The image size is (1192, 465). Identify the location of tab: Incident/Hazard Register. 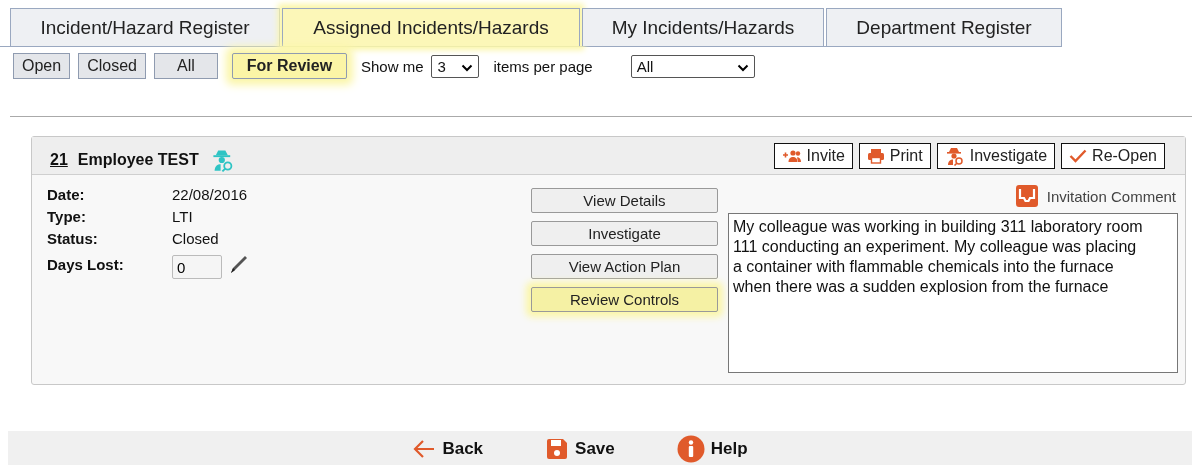
(145, 27).